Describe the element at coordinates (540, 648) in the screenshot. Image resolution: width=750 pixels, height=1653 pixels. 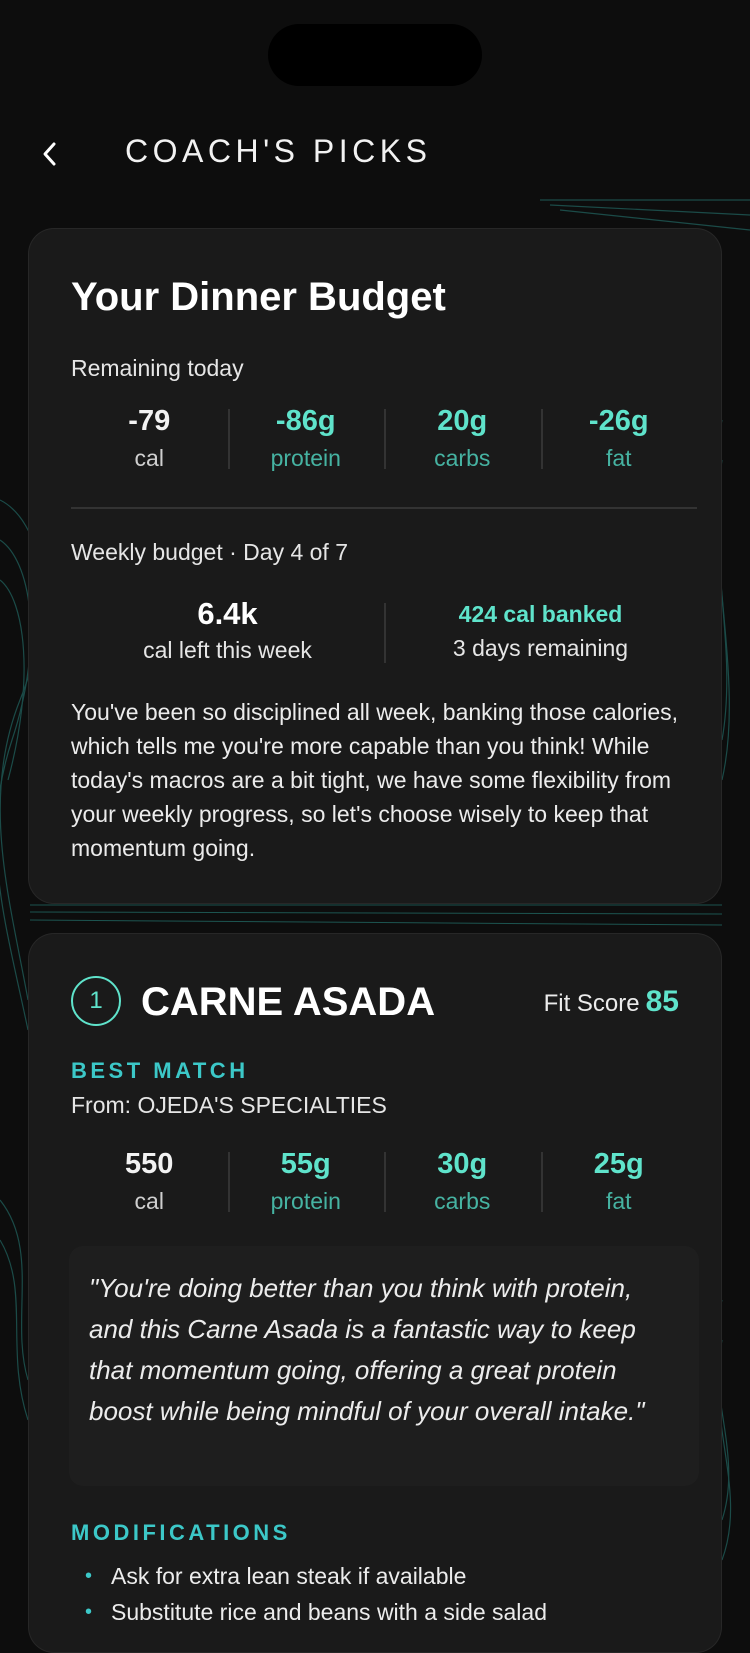
I see `days-remaining: 3 days remaining` at that location.